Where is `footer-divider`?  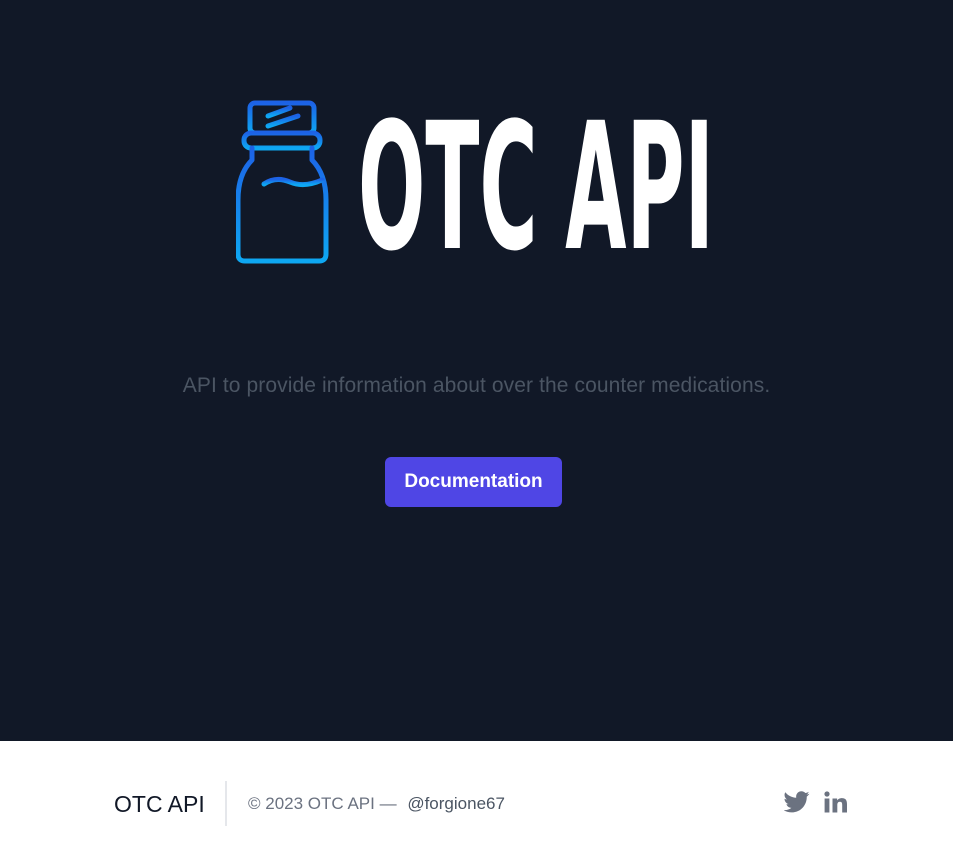 footer-divider is located at coordinates (226, 803).